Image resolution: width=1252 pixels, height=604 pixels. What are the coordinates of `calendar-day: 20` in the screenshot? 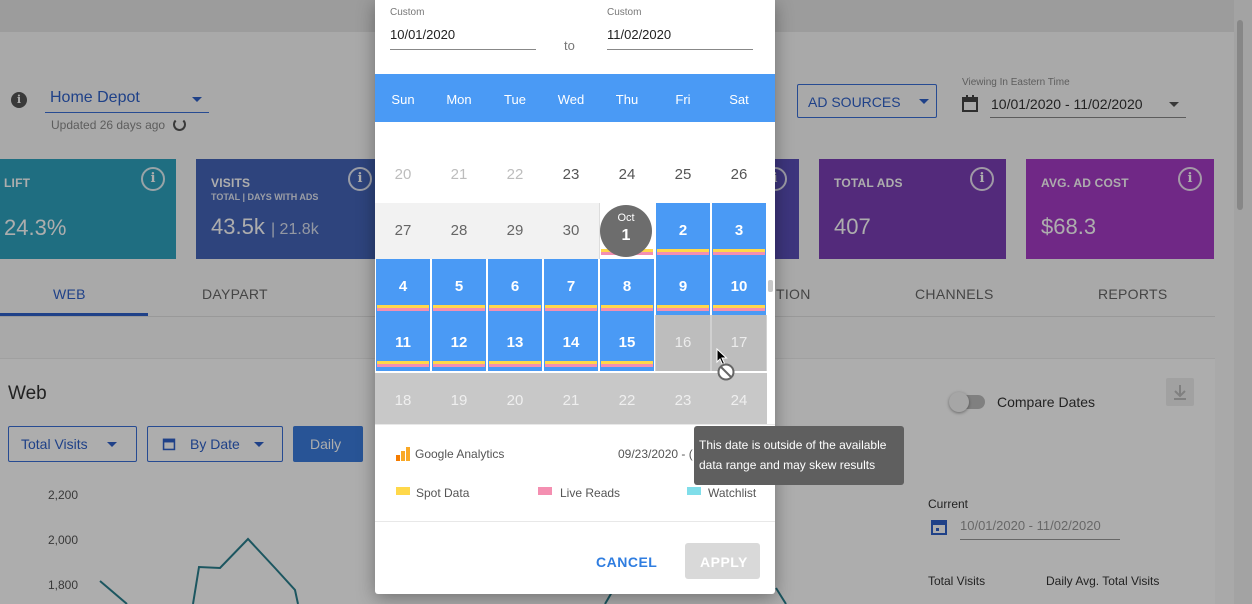 It's located at (403, 175).